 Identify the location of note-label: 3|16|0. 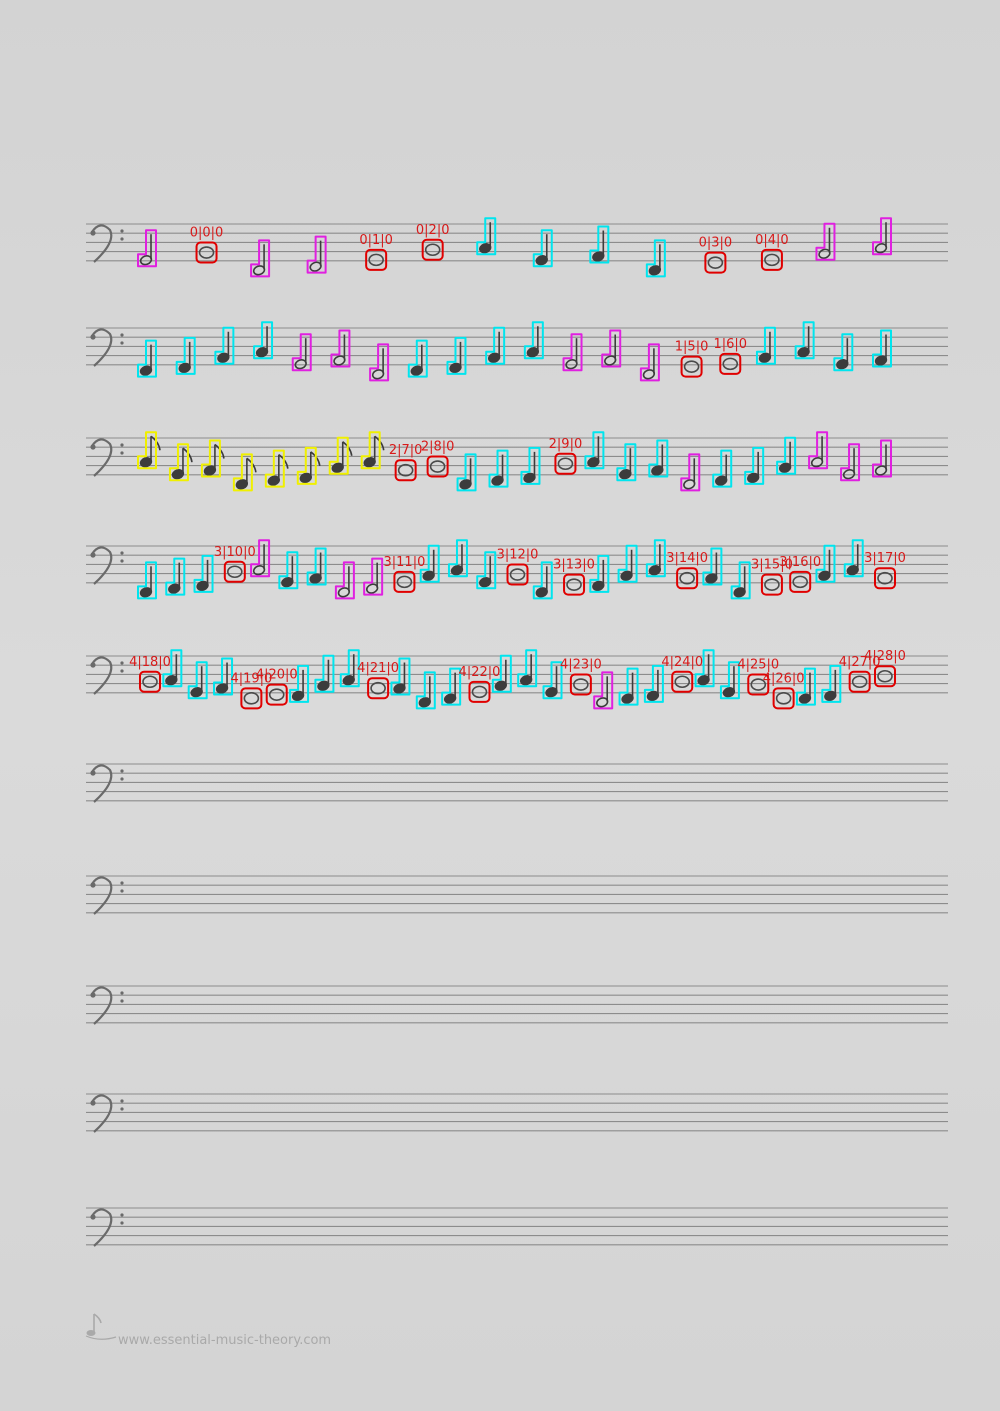
(800, 562).